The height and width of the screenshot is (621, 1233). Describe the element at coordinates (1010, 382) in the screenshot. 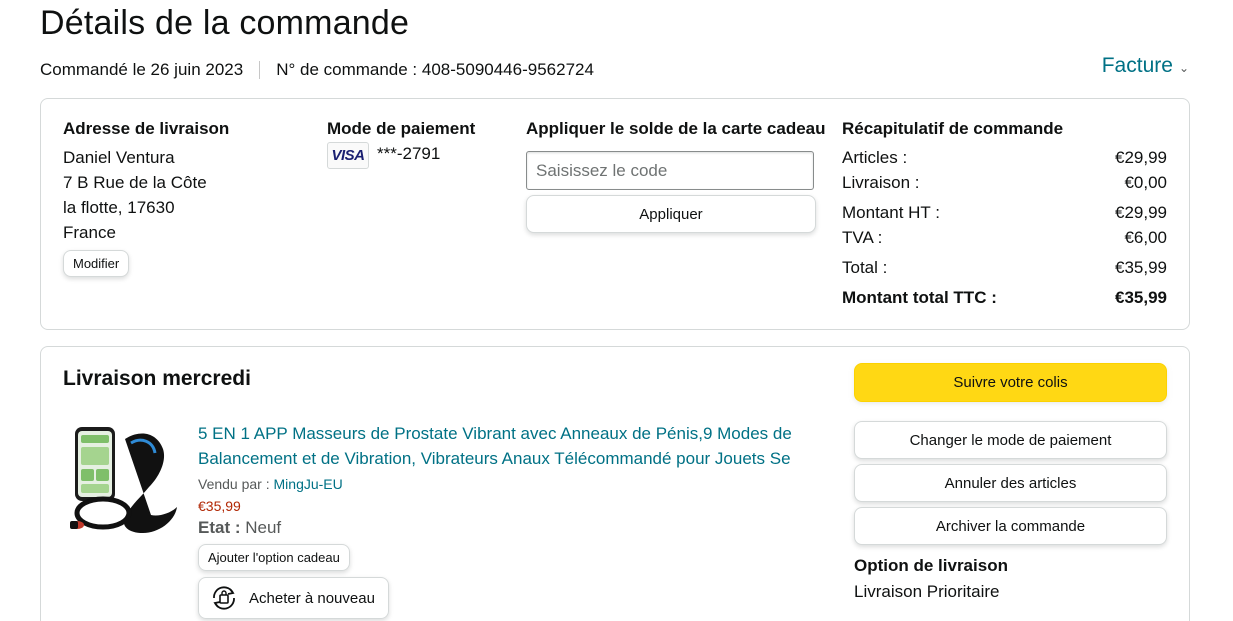

I see `track-package-button: Suivre votre colis` at that location.